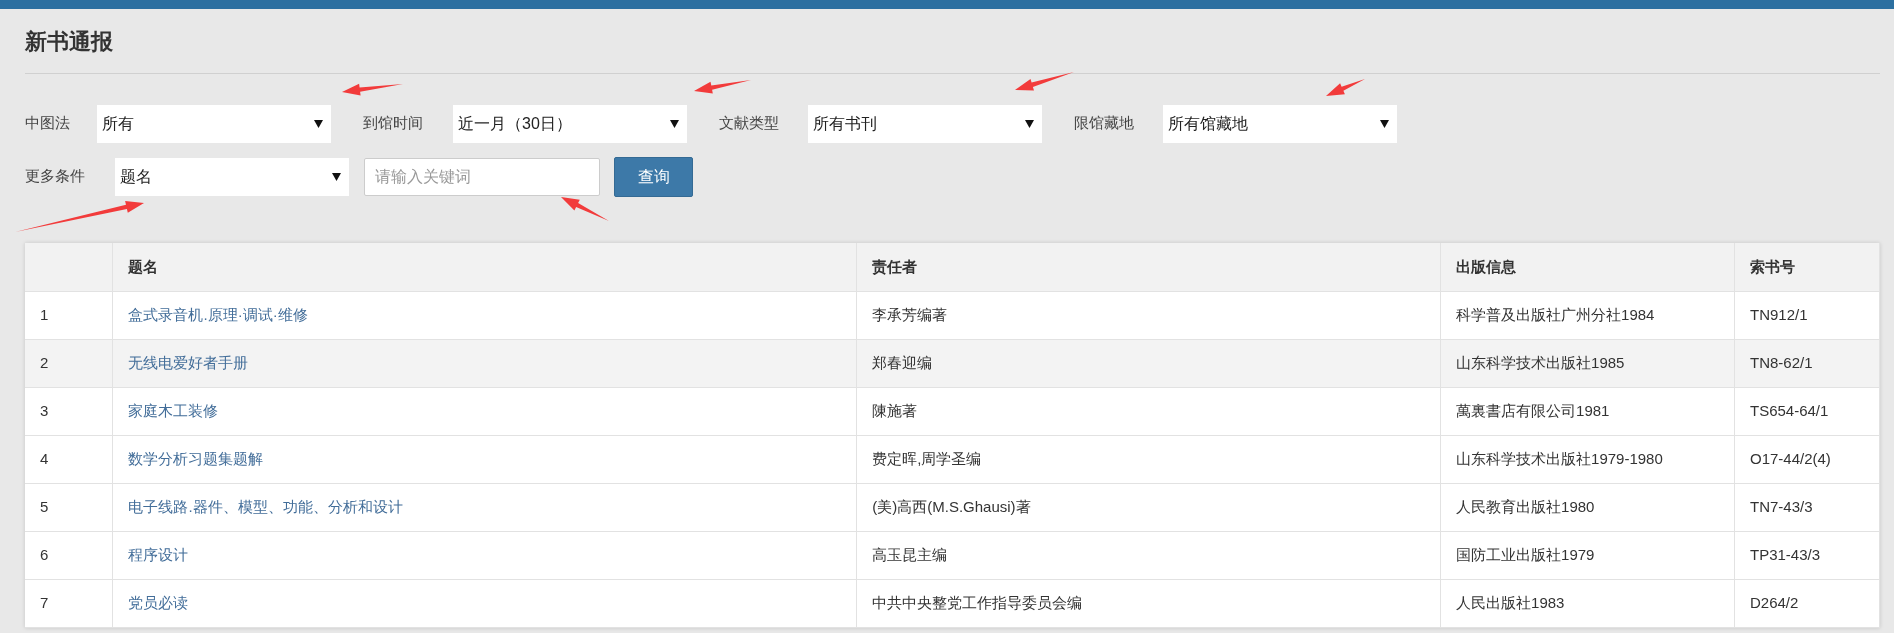 Image resolution: width=1894 pixels, height=633 pixels. What do you see at coordinates (925, 123) in the screenshot?
I see `dropdown: 所有书刊` at bounding box center [925, 123].